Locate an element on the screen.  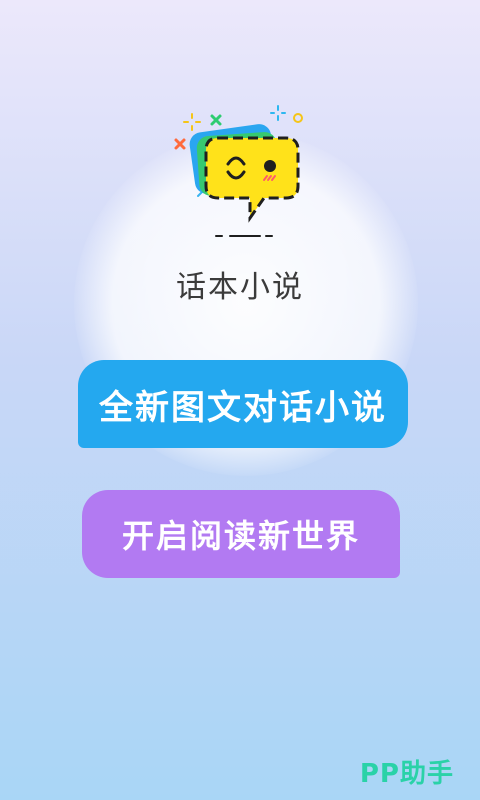
tagline-bubble-2: 开启阅读新世界 is located at coordinates (241, 534).